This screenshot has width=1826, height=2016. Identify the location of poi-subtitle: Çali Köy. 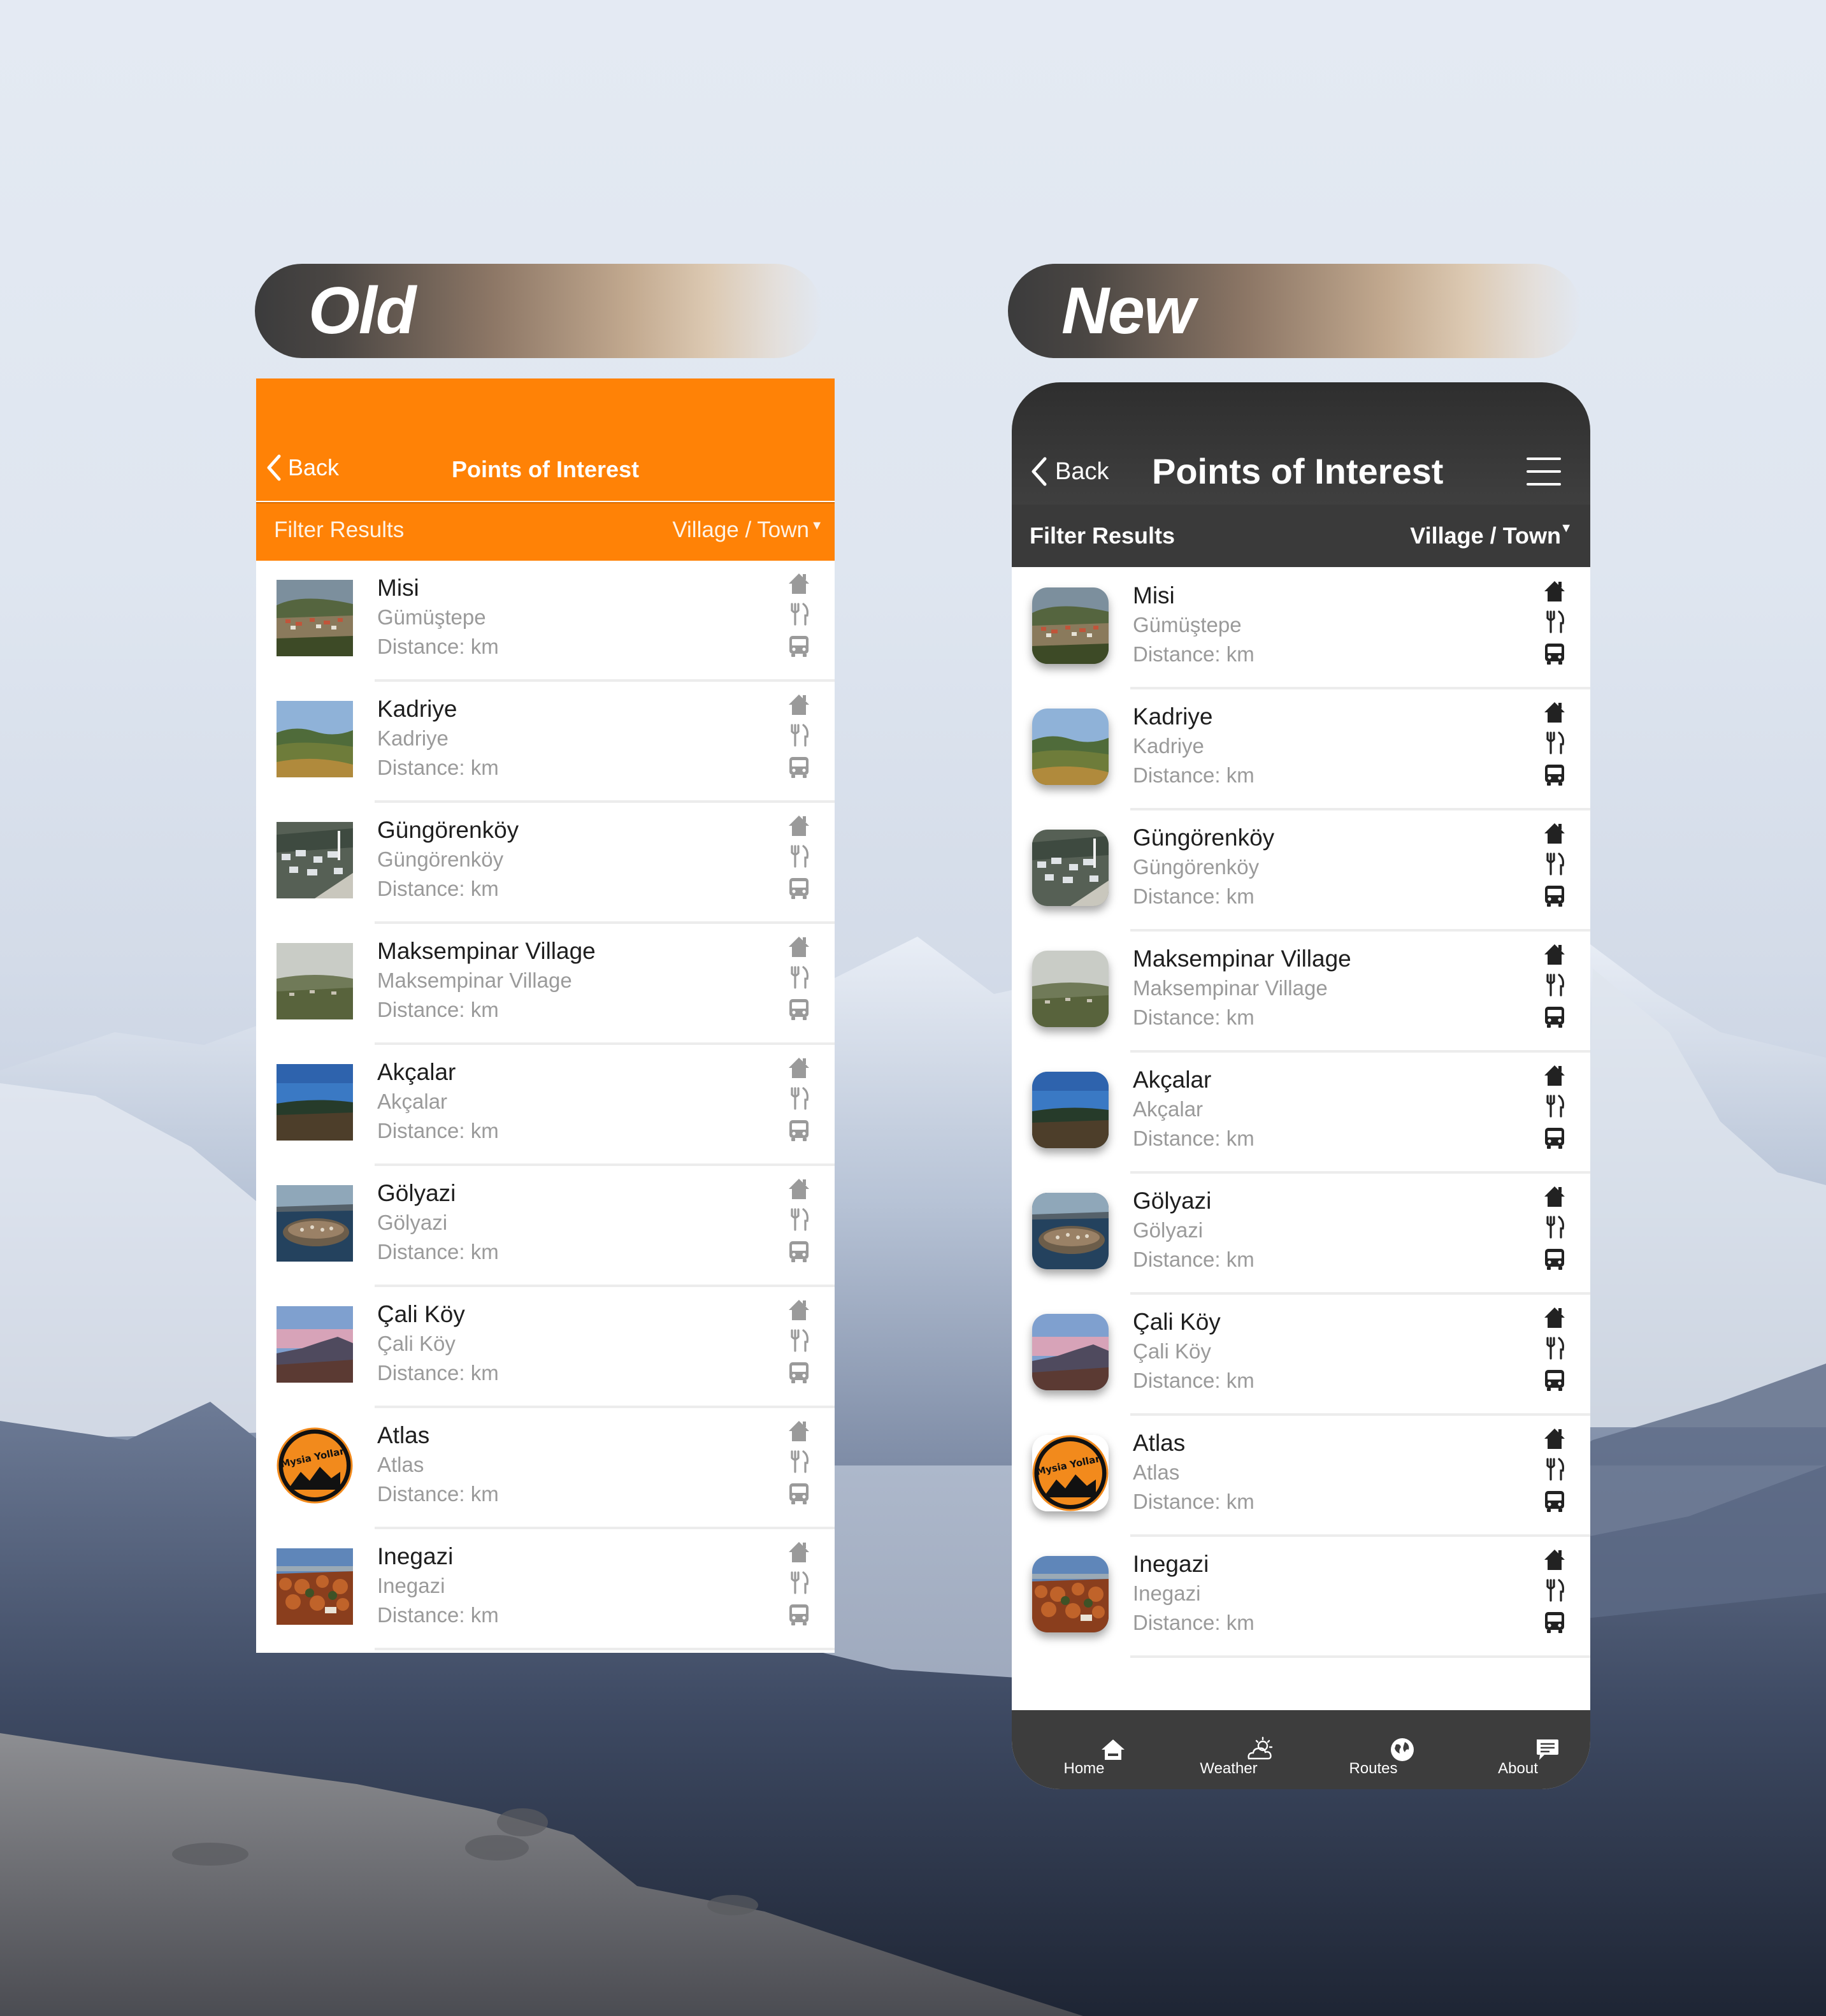
(1172, 1351).